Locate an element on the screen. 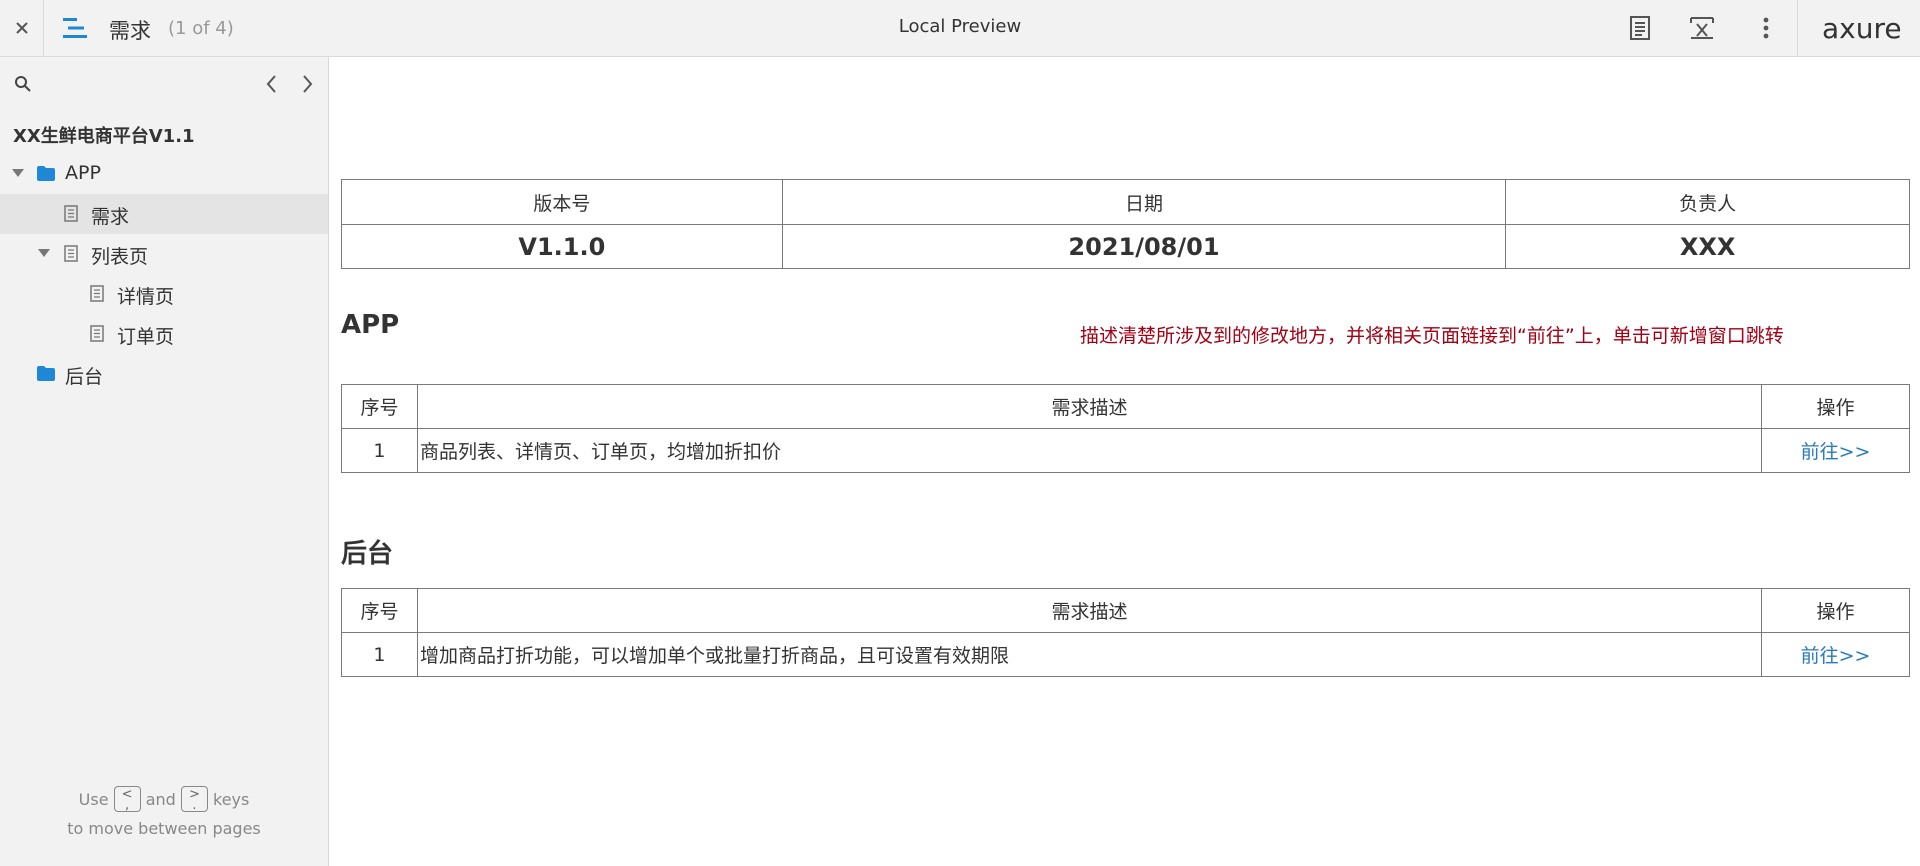 The width and height of the screenshot is (1920, 866). date-value: 2021/08/01 is located at coordinates (1144, 246).